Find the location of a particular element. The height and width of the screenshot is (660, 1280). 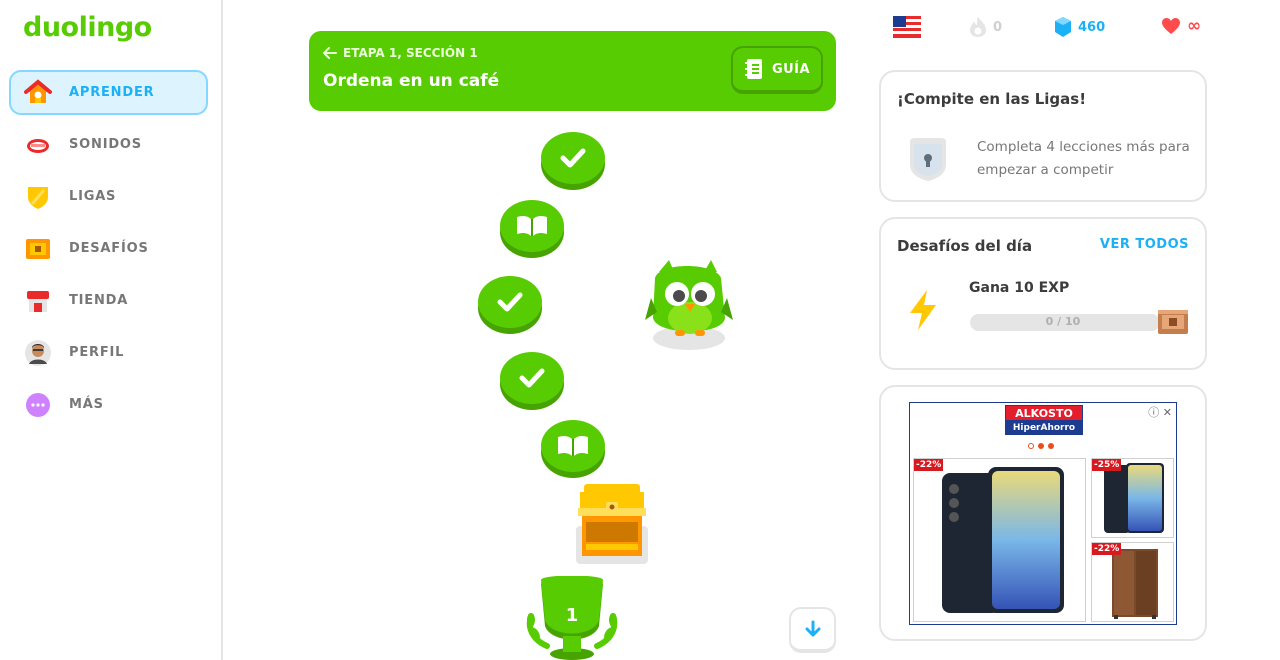

duo-owl-mascot is located at coordinates (690, 305).